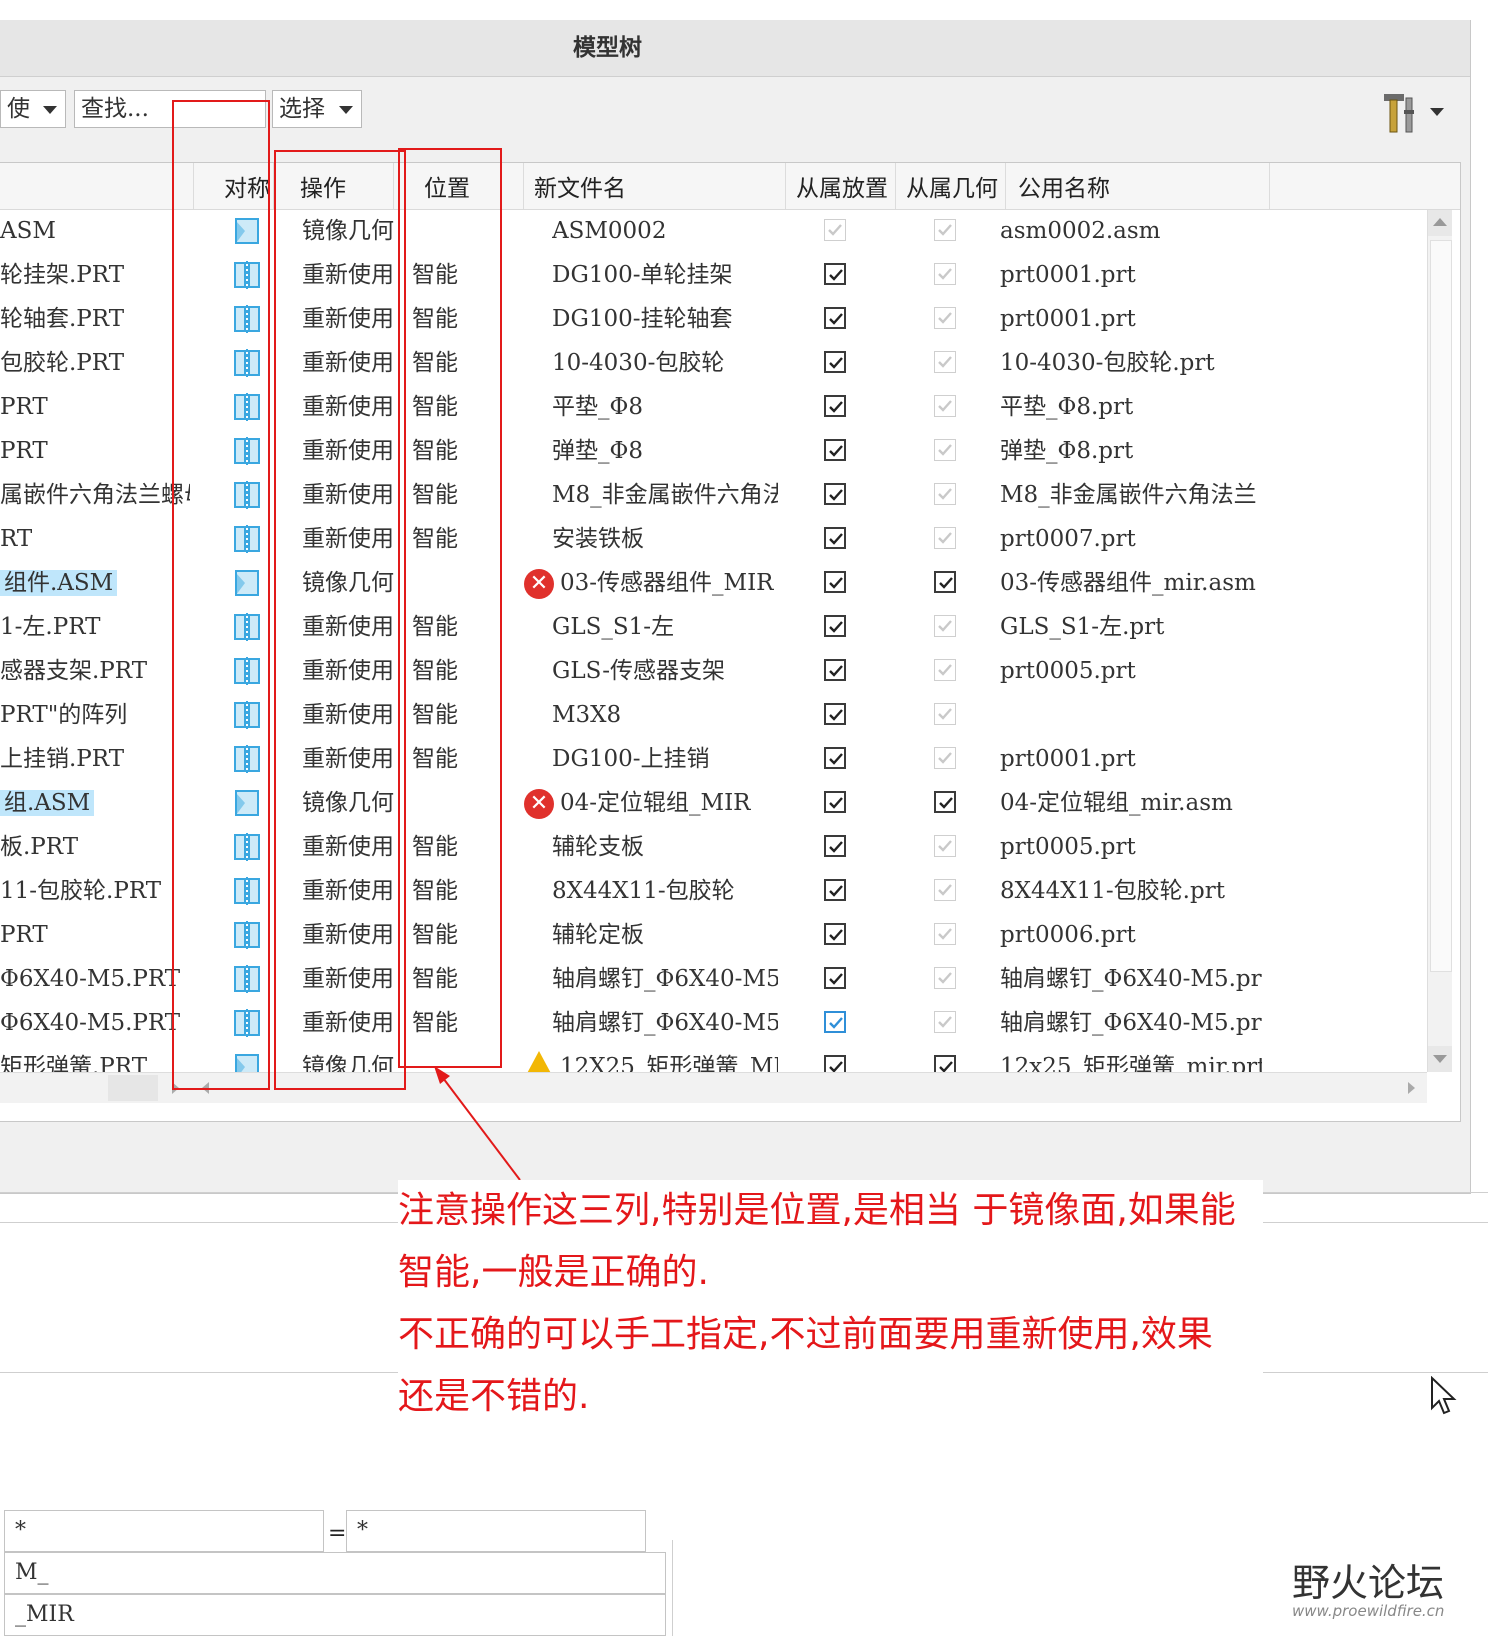 Image resolution: width=1488 pixels, height=1636 pixels. What do you see at coordinates (665, 363) in the screenshot?
I see `row-new-filename: 10-4030-包胶轮` at bounding box center [665, 363].